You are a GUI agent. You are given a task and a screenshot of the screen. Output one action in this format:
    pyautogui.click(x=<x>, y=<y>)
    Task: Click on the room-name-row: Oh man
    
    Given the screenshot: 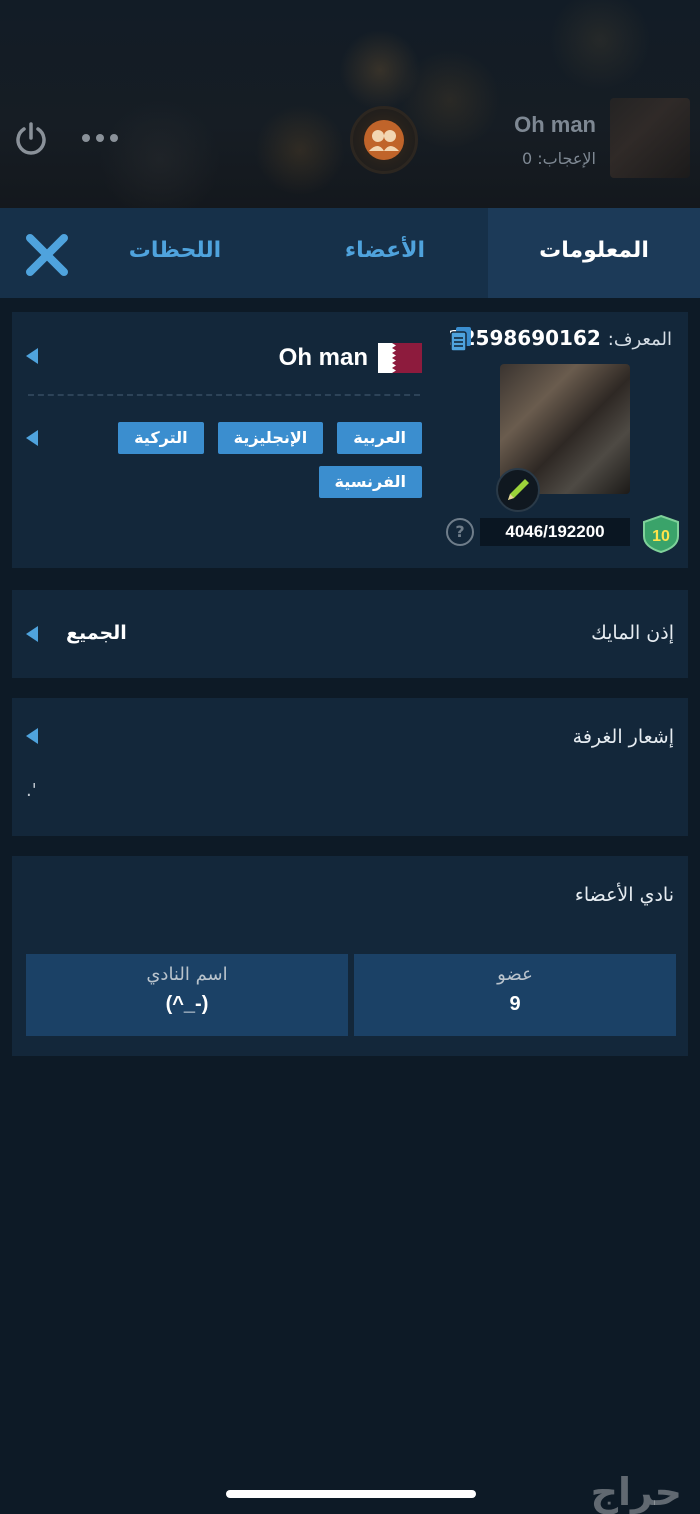 What is the action you would take?
    pyautogui.click(x=350, y=358)
    